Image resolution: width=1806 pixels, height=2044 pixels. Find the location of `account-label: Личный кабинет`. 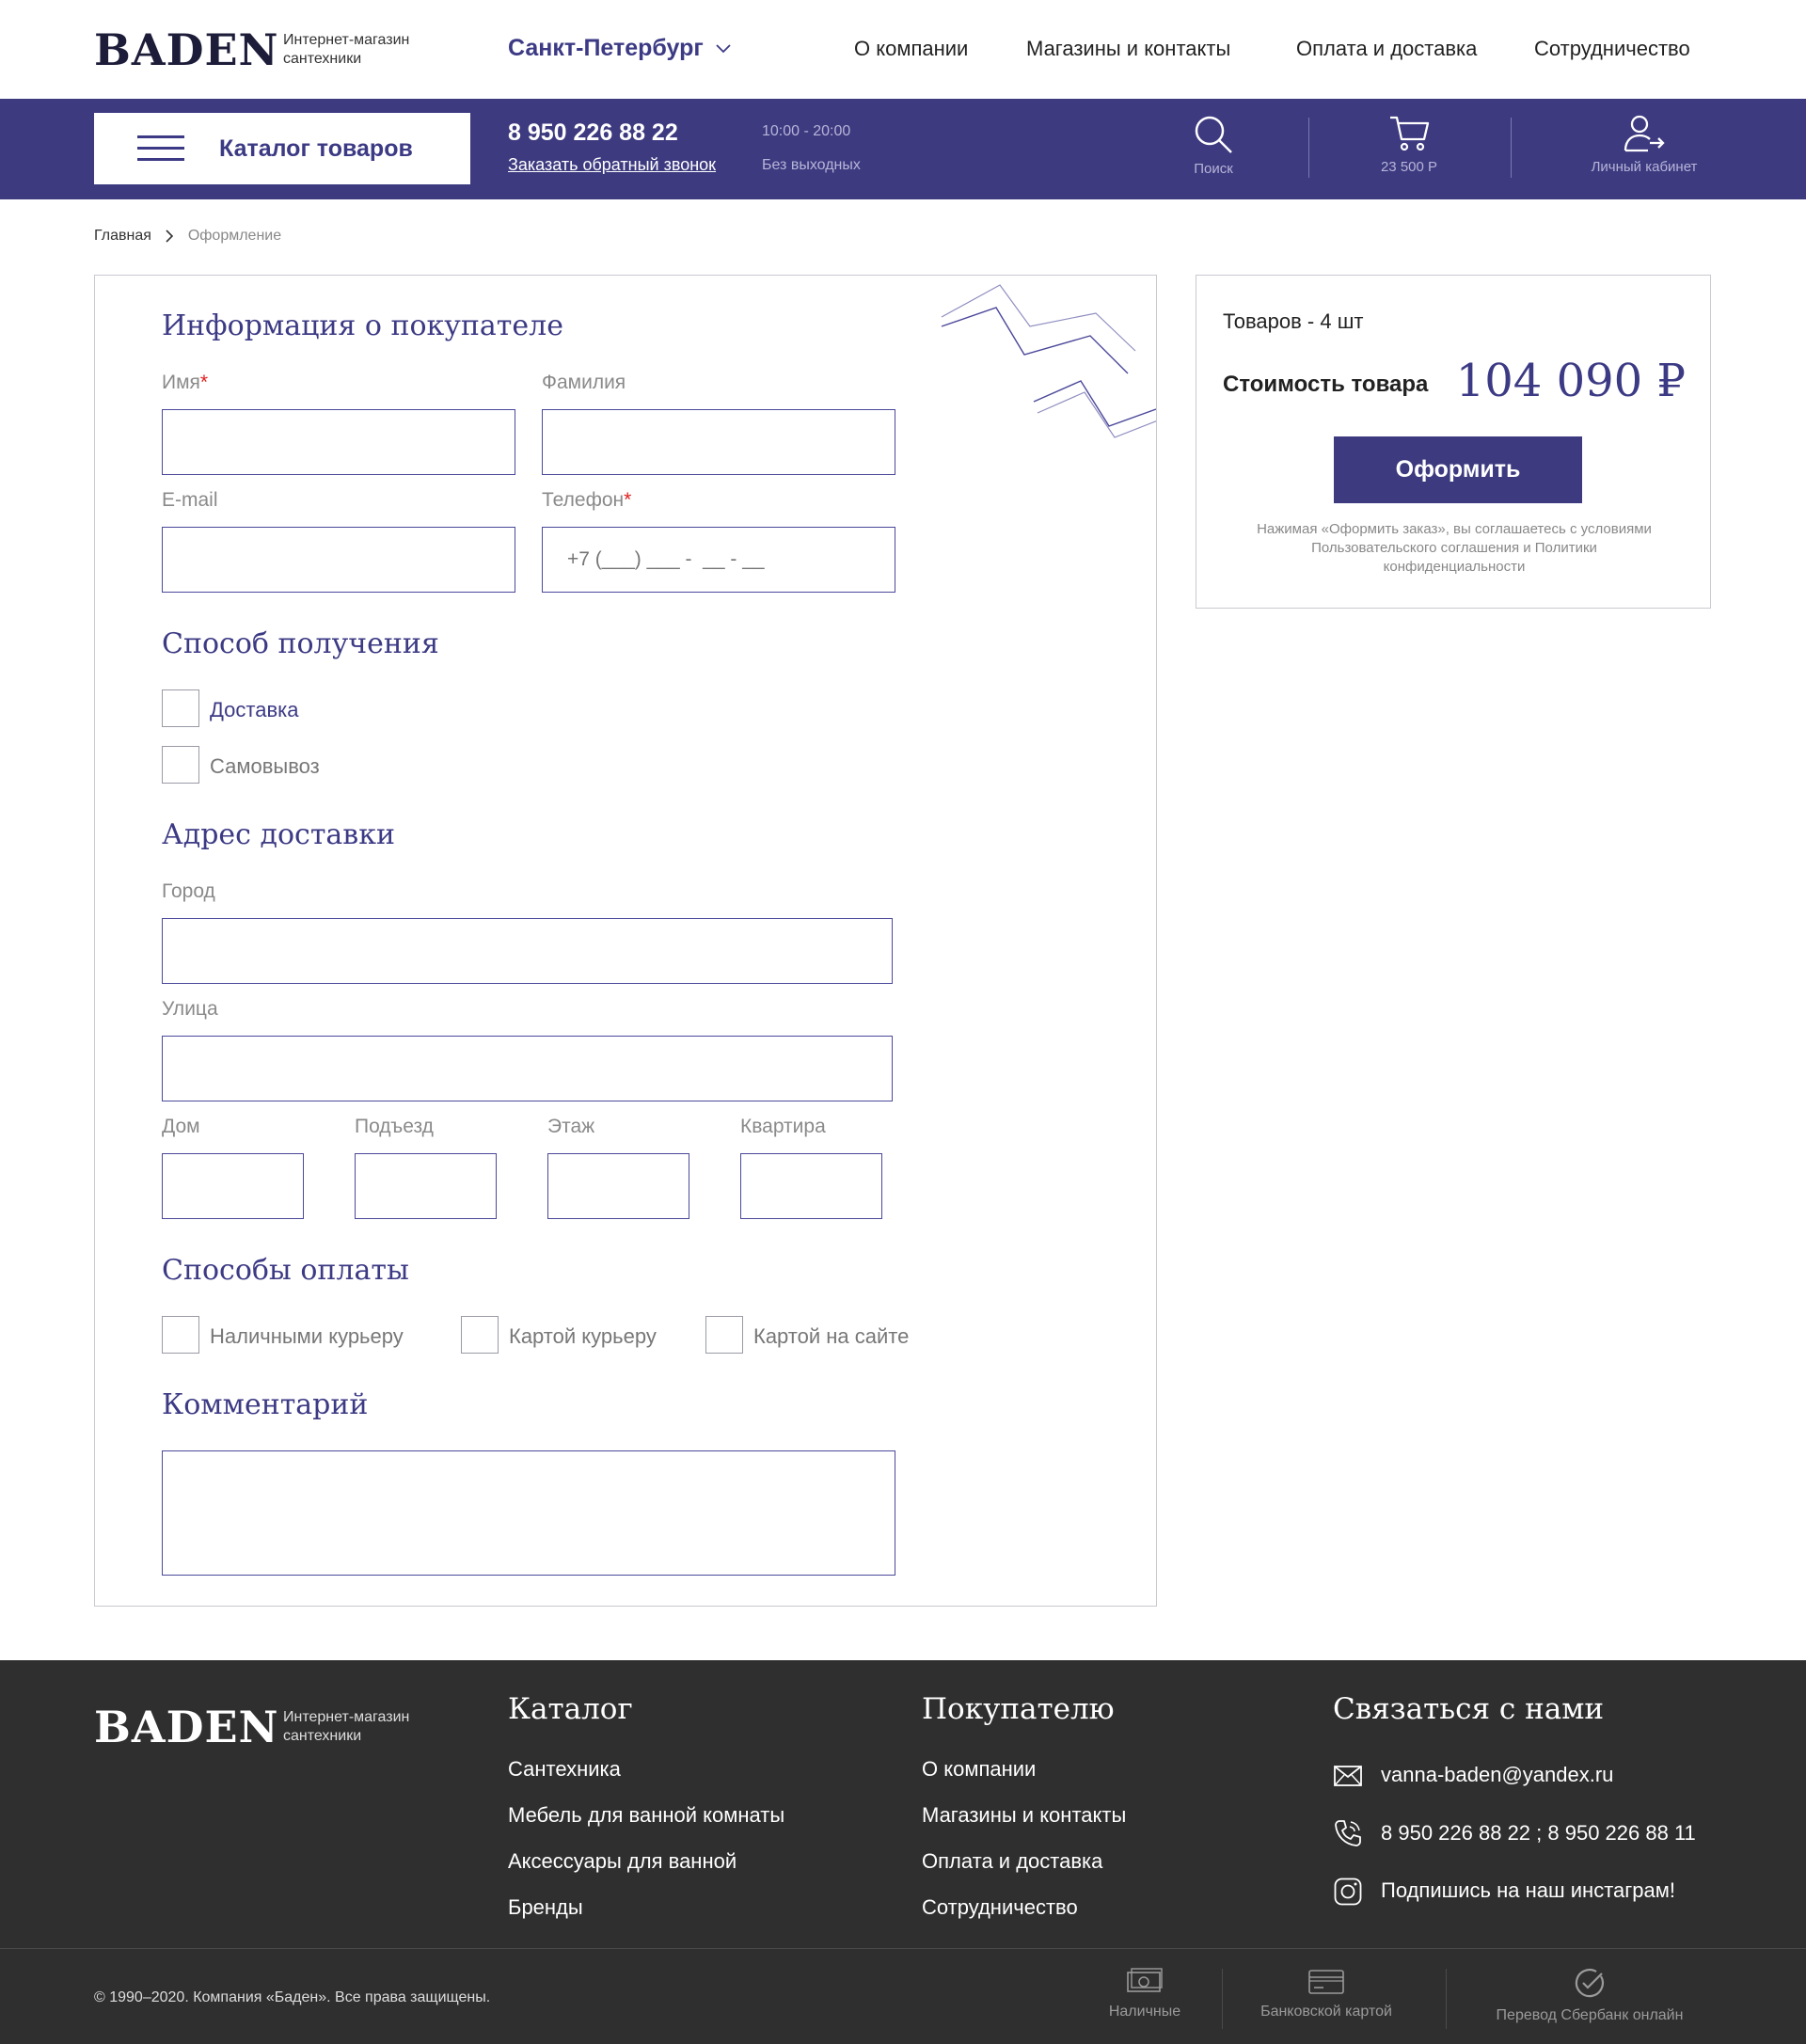

account-label: Личный кабинет is located at coordinates (1645, 167).